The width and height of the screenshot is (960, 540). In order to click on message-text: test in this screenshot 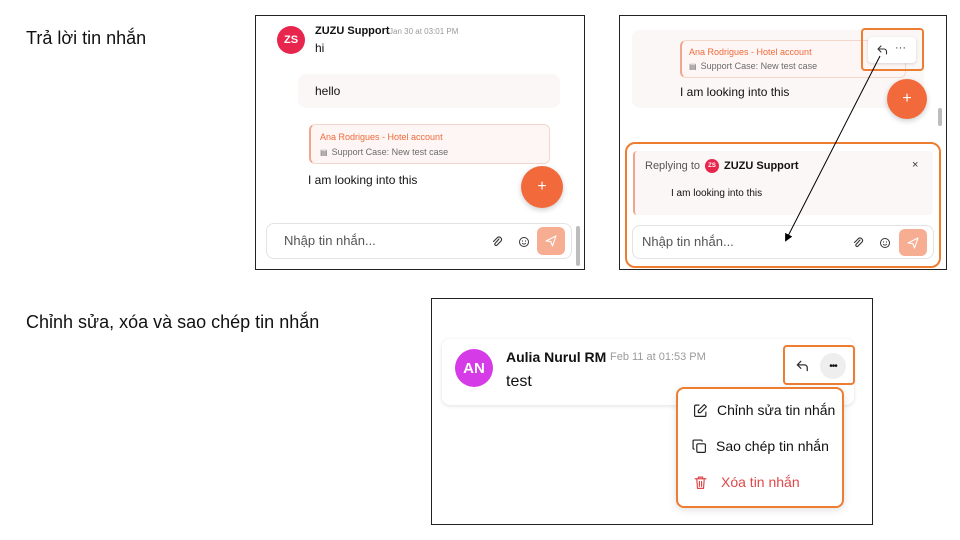, I will do `click(519, 381)`.